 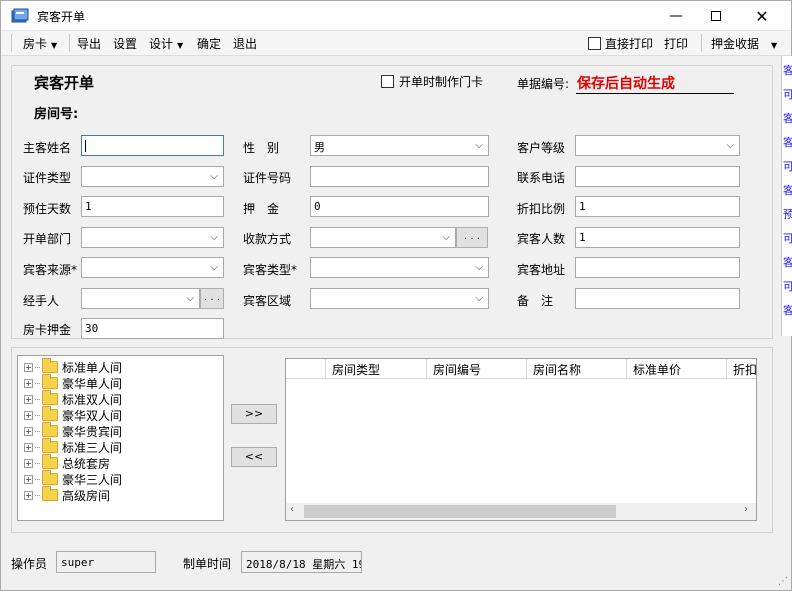 What do you see at coordinates (152, 267) in the screenshot?
I see `guest-source-select: ⌵` at bounding box center [152, 267].